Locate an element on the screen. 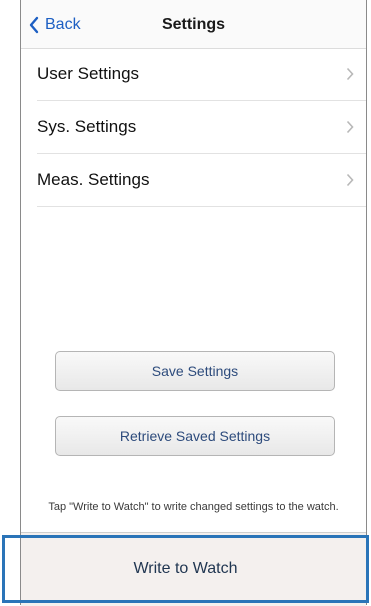 Image resolution: width=371 pixels, height=606 pixels. menu-item-user-settings: User Settings is located at coordinates (201, 74).